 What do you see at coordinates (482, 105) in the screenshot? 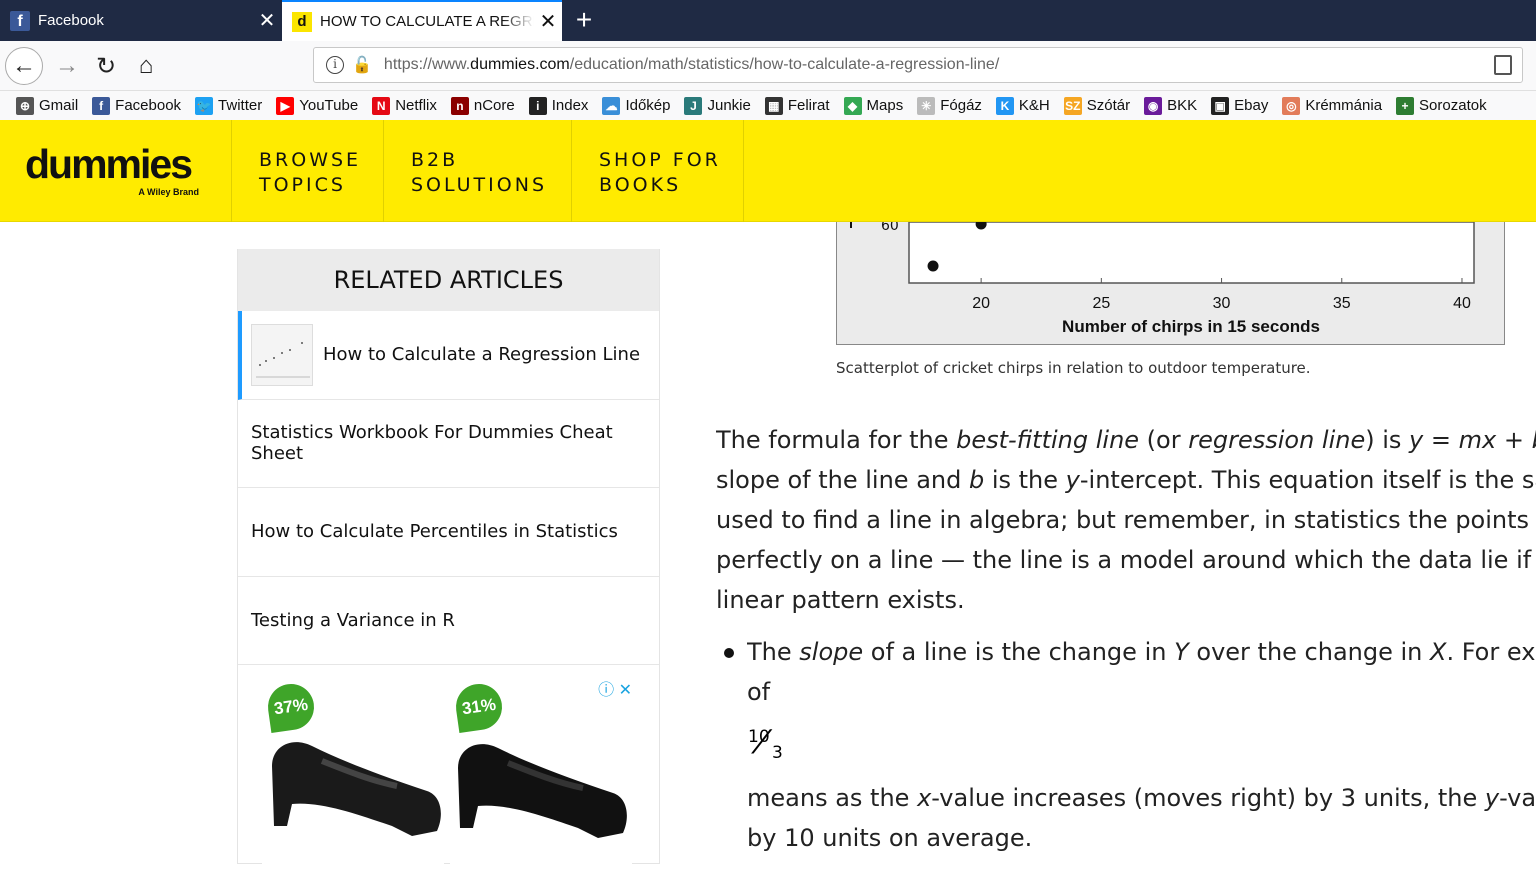
I see `bookmark-ncore: n nCore` at bounding box center [482, 105].